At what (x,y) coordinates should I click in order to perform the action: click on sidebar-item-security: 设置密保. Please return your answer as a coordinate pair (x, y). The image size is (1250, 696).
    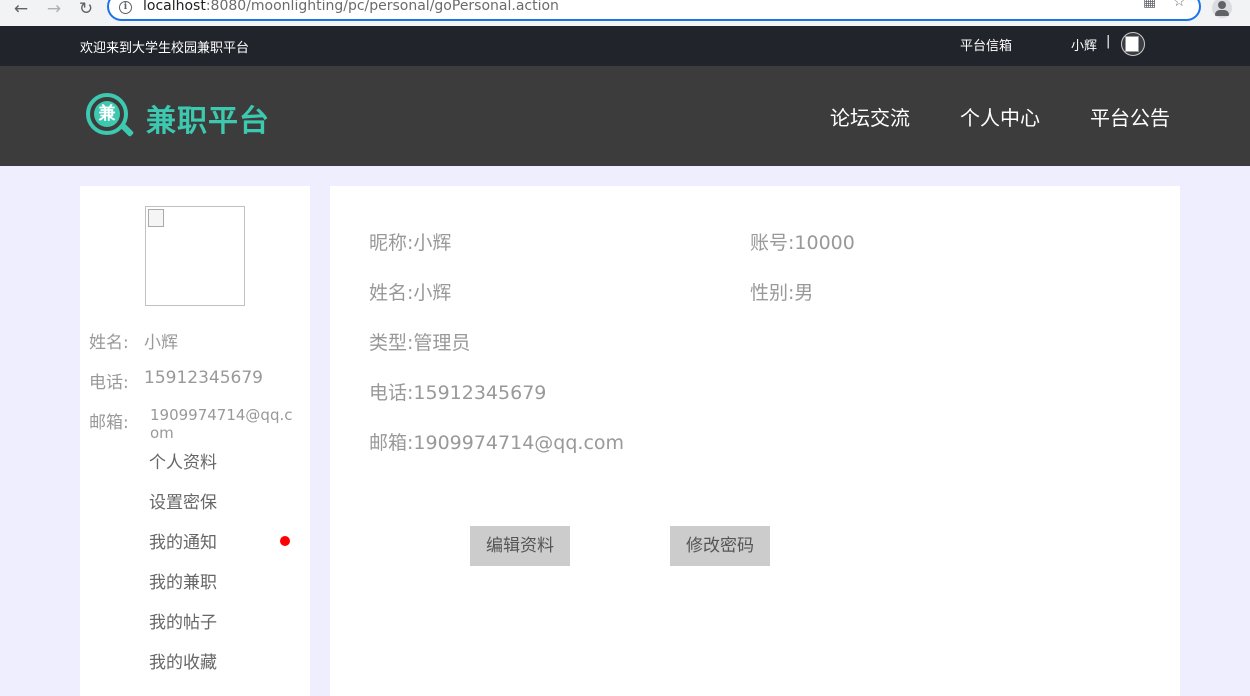
    Looking at the image, I should click on (183, 500).